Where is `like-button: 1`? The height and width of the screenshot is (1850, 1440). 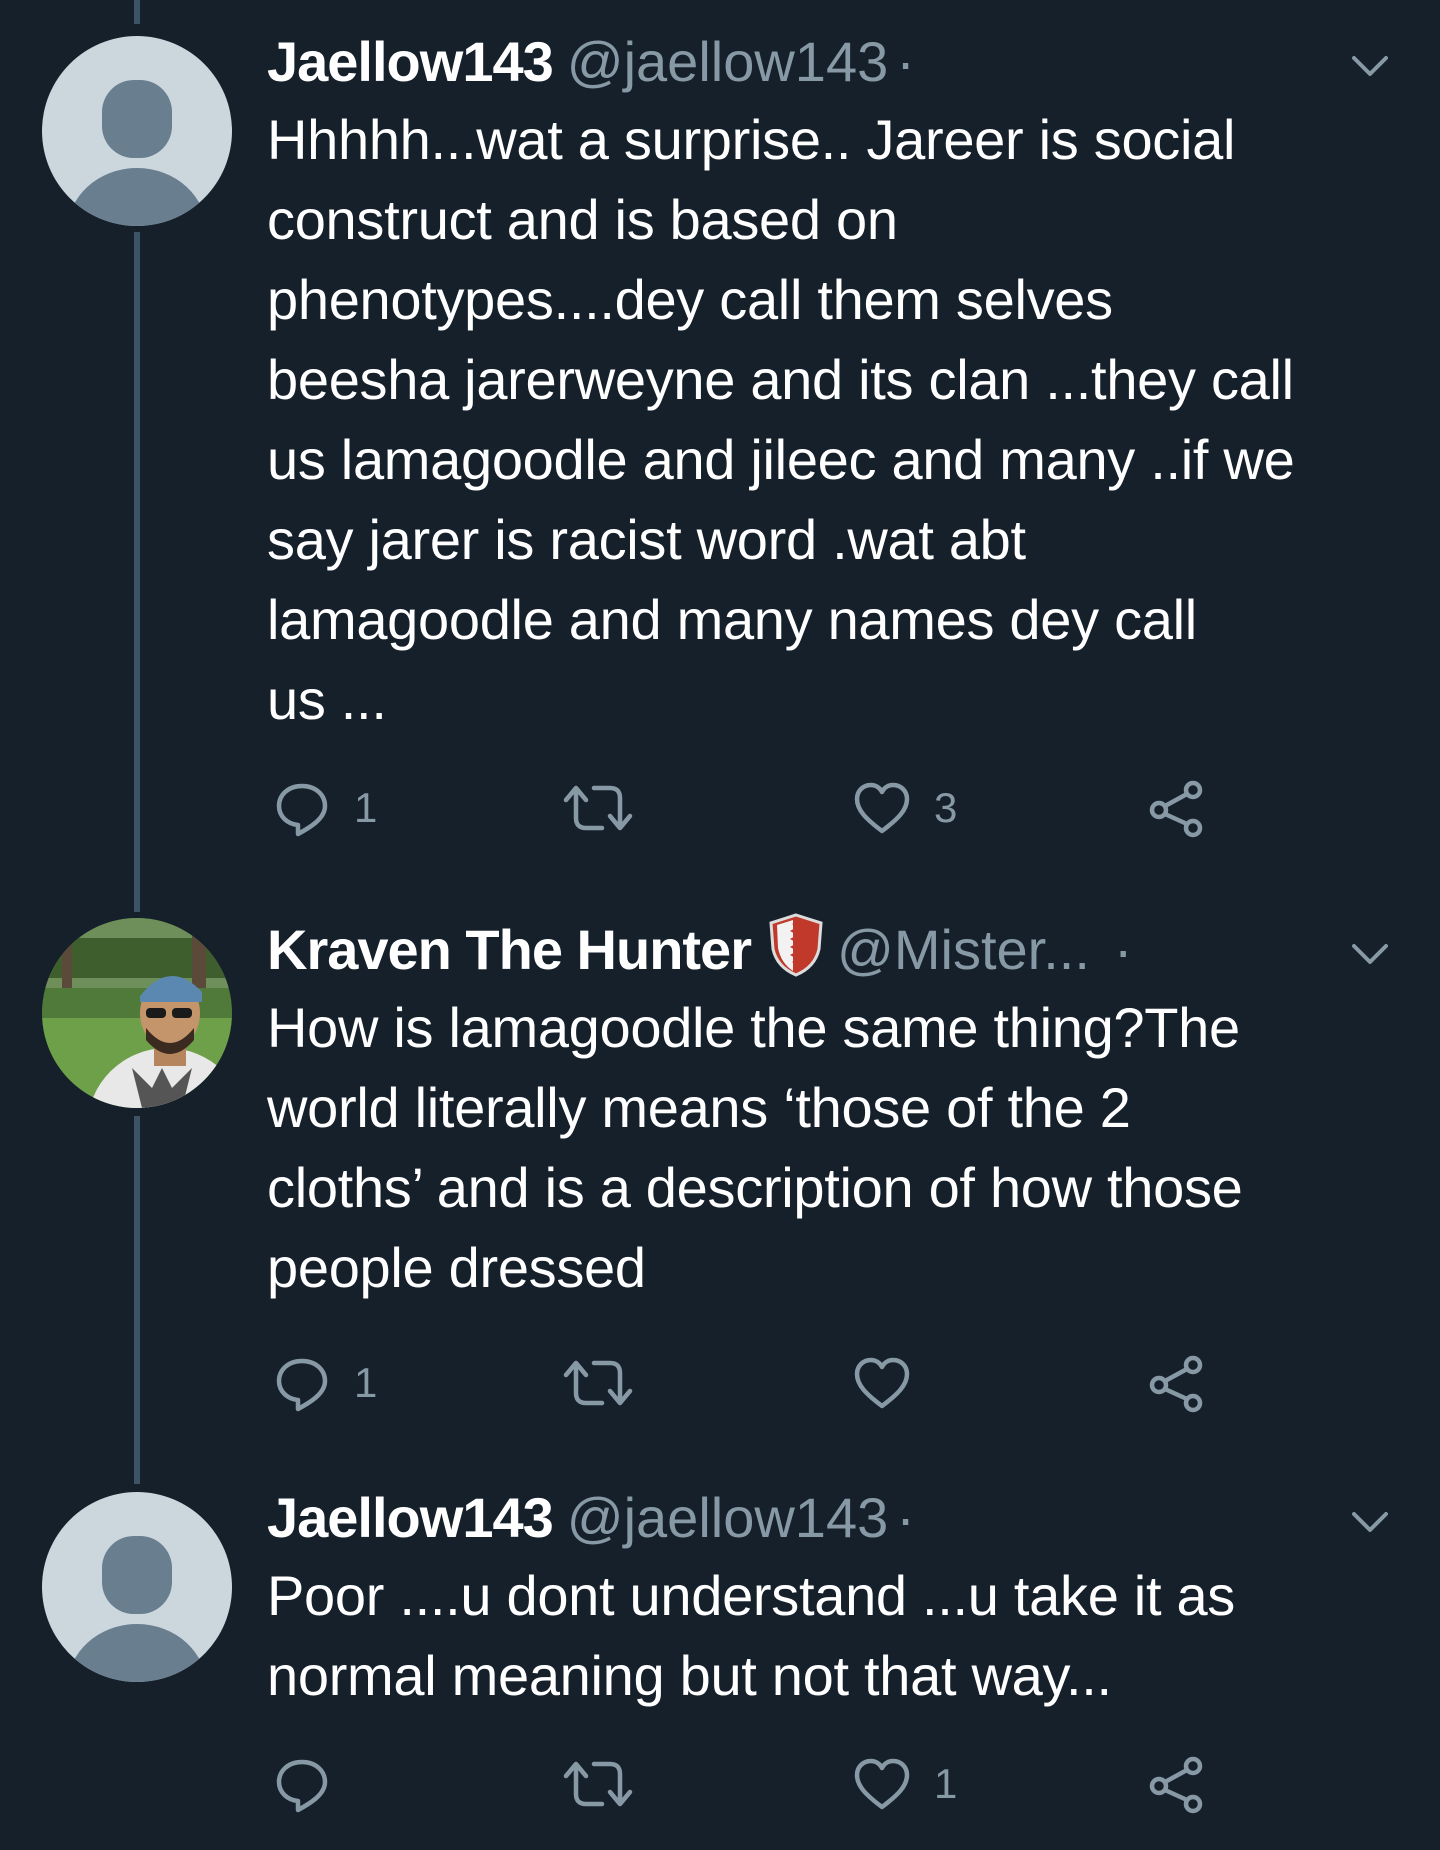 like-button: 1 is located at coordinates (904, 1784).